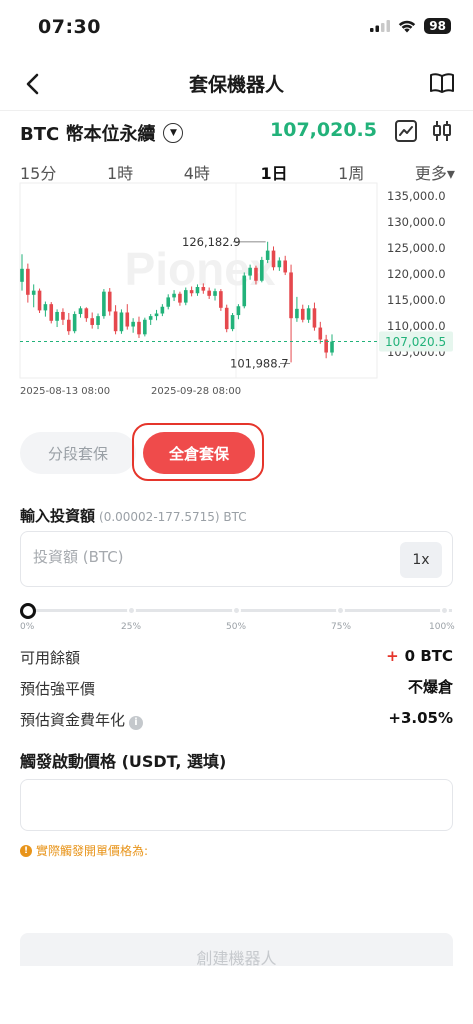  Describe the element at coordinates (236, 995) in the screenshot. I see `bottom-fade` at that location.